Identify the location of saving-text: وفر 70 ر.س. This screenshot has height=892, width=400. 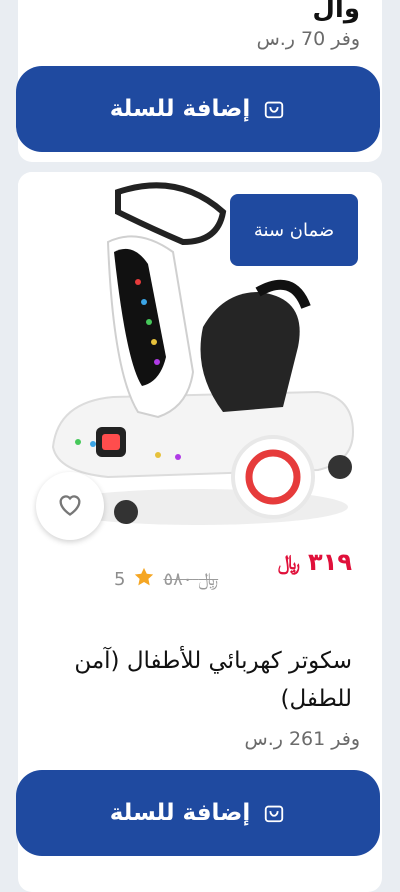
(308, 39).